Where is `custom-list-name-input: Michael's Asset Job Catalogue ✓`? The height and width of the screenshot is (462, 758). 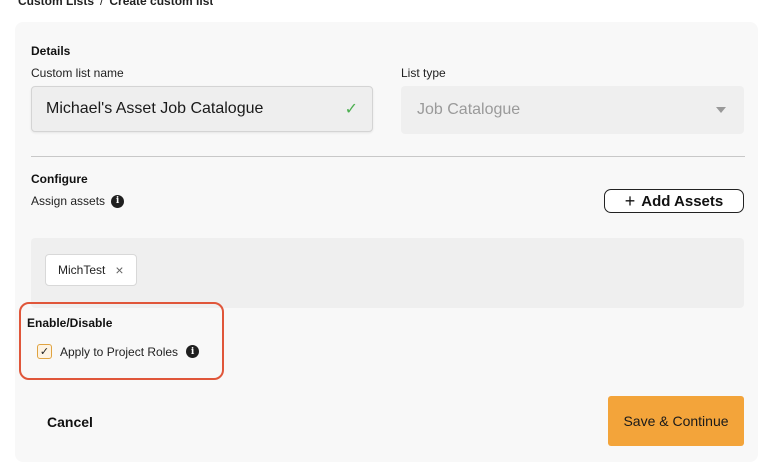 custom-list-name-input: Michael's Asset Job Catalogue ✓ is located at coordinates (202, 109).